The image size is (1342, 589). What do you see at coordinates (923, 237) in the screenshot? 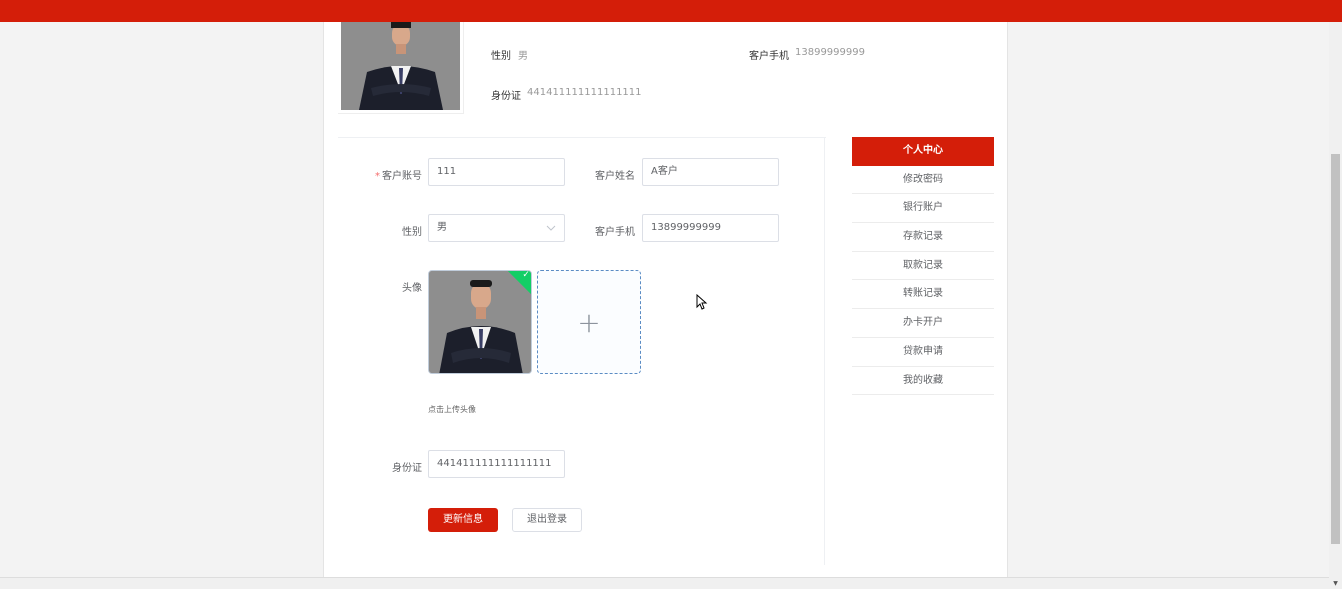
I see `sidebar-item-deposit-records: 存款记录` at bounding box center [923, 237].